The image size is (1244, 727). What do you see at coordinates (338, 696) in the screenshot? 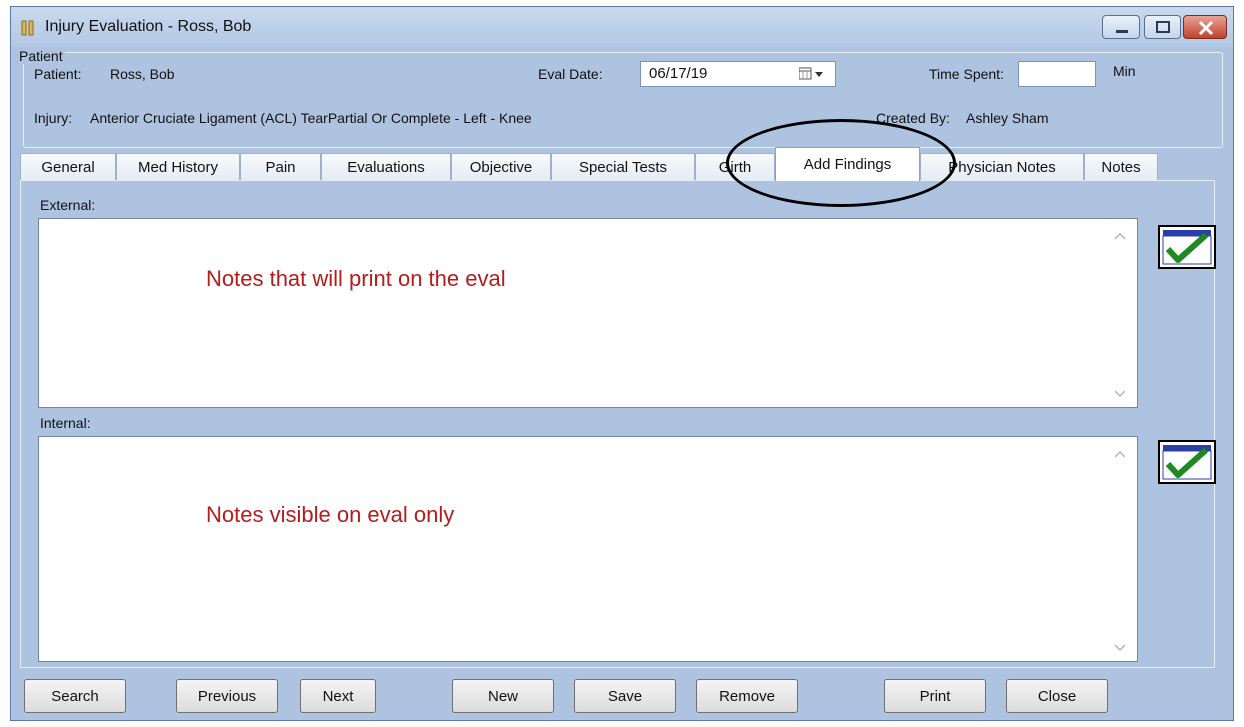
I see `next-button: Next` at bounding box center [338, 696].